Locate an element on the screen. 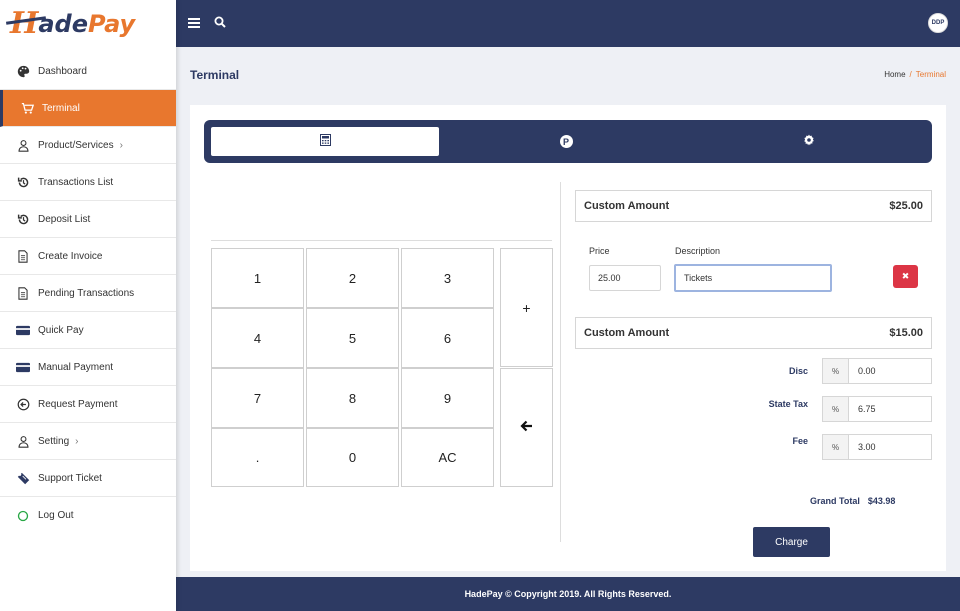  sidebar-item-create-invoice: Create Invoice is located at coordinates (88, 256).